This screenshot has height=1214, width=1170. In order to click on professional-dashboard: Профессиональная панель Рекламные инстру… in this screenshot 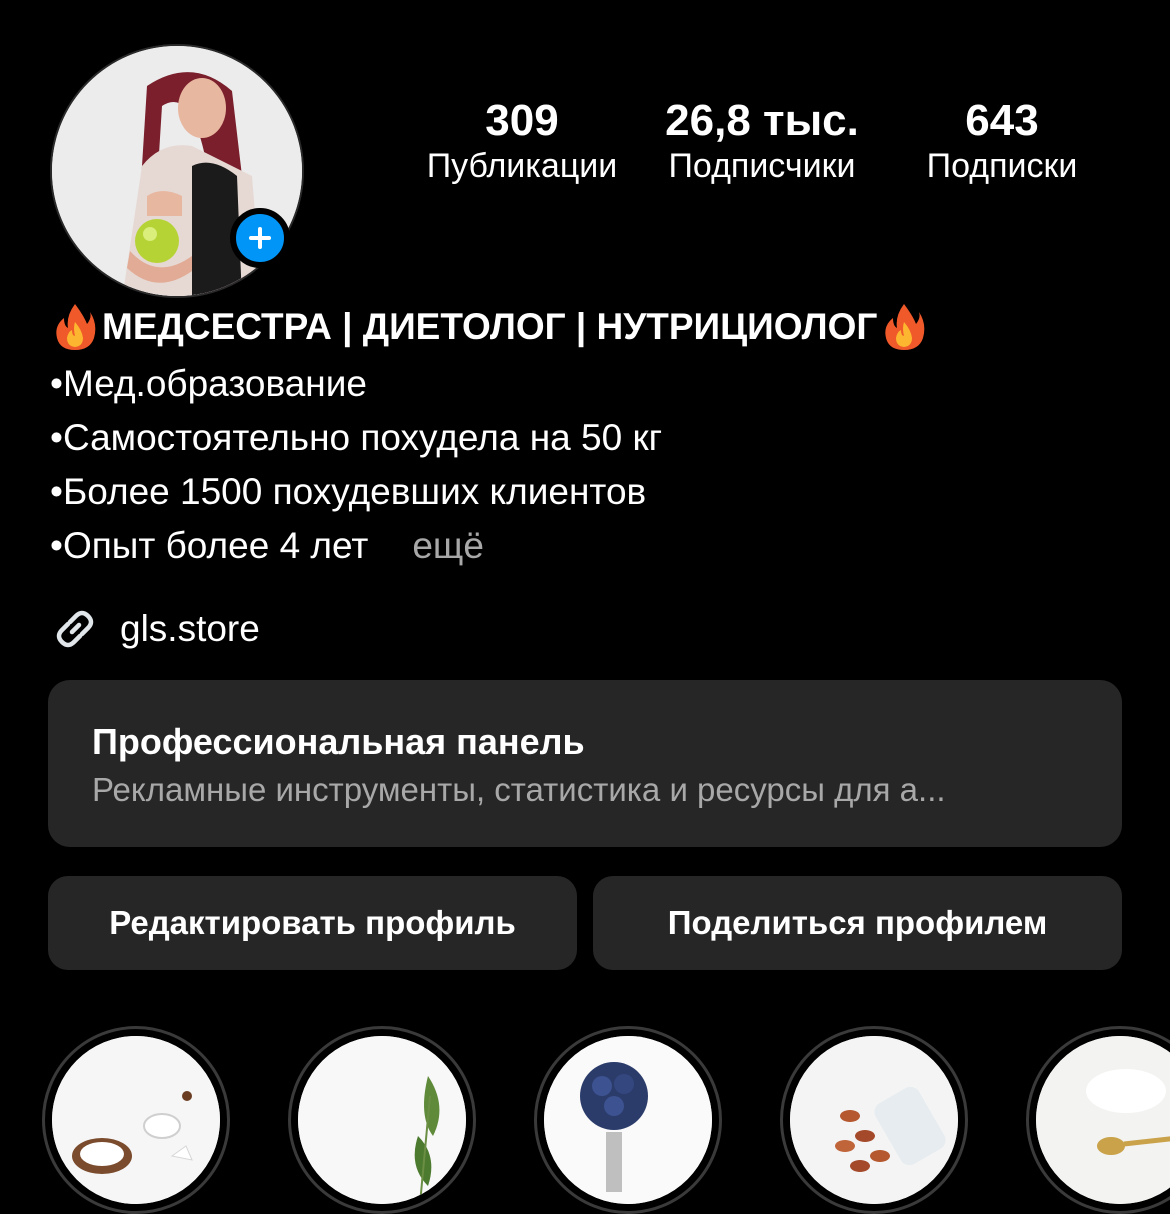, I will do `click(585, 763)`.